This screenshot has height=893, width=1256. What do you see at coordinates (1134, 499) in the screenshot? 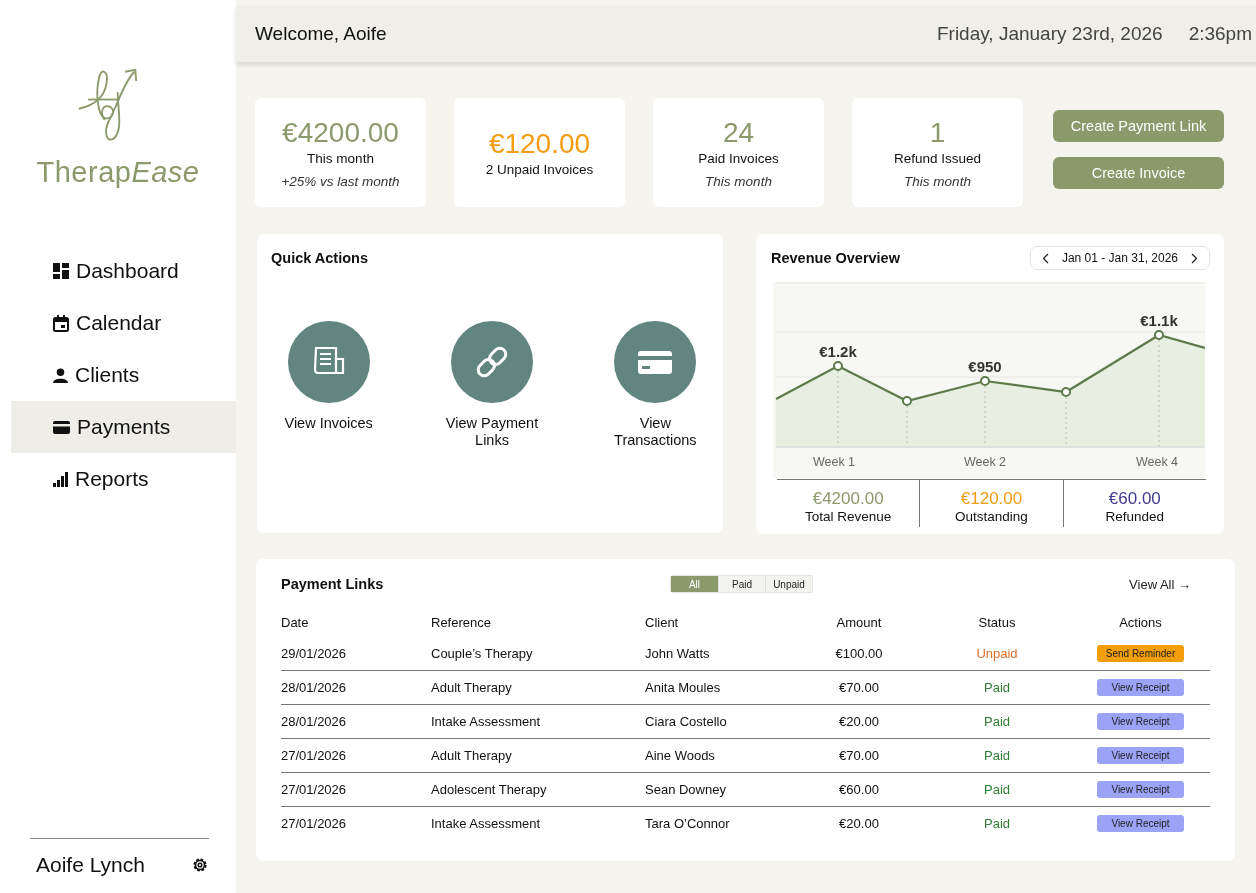
I see `total-value: €60.00` at bounding box center [1134, 499].